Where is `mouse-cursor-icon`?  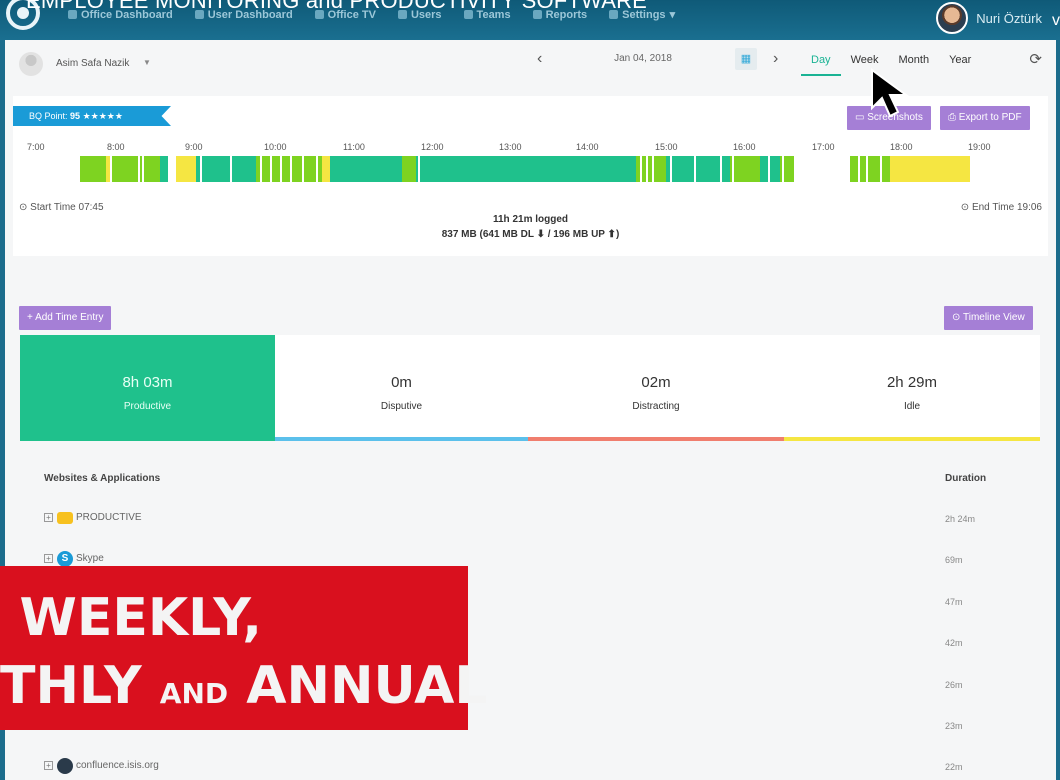
mouse-cursor-icon is located at coordinates (890, 93).